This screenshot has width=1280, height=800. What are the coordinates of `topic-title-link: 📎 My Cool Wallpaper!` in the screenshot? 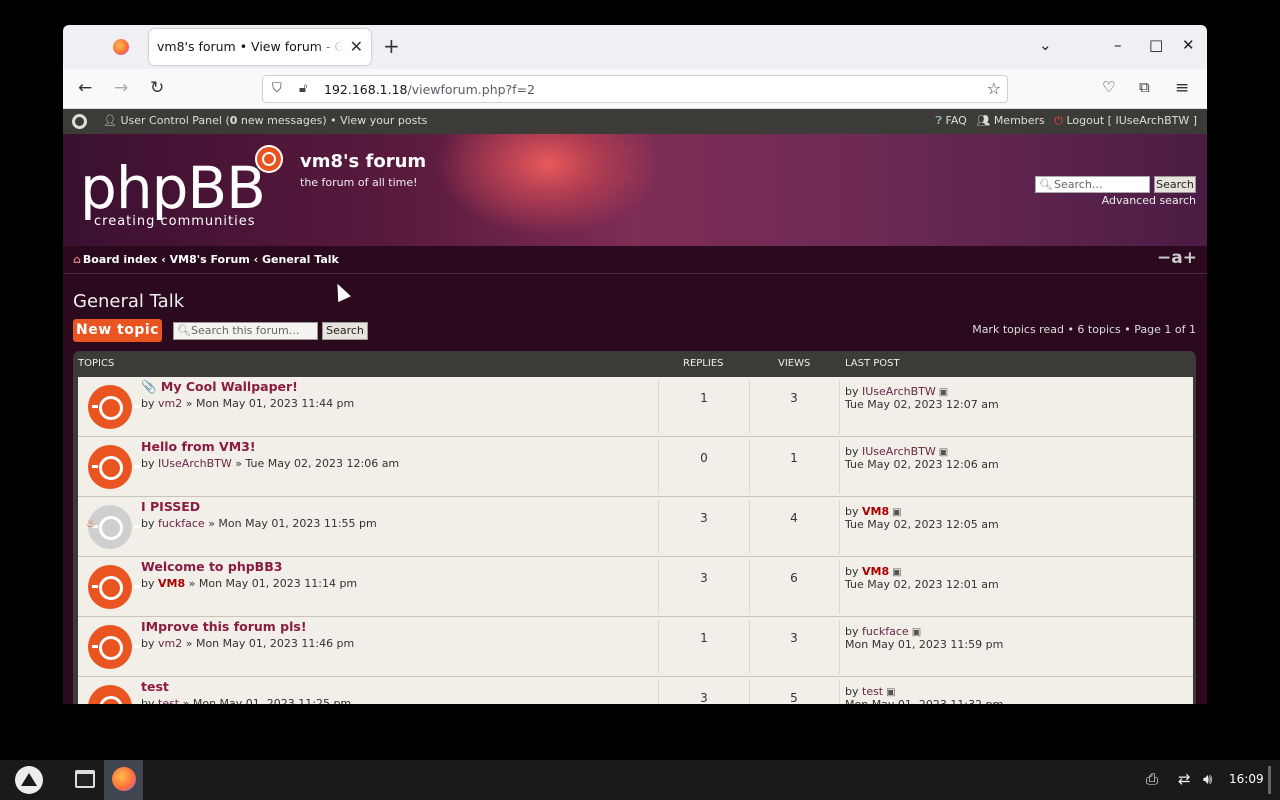 It's located at (219, 387).